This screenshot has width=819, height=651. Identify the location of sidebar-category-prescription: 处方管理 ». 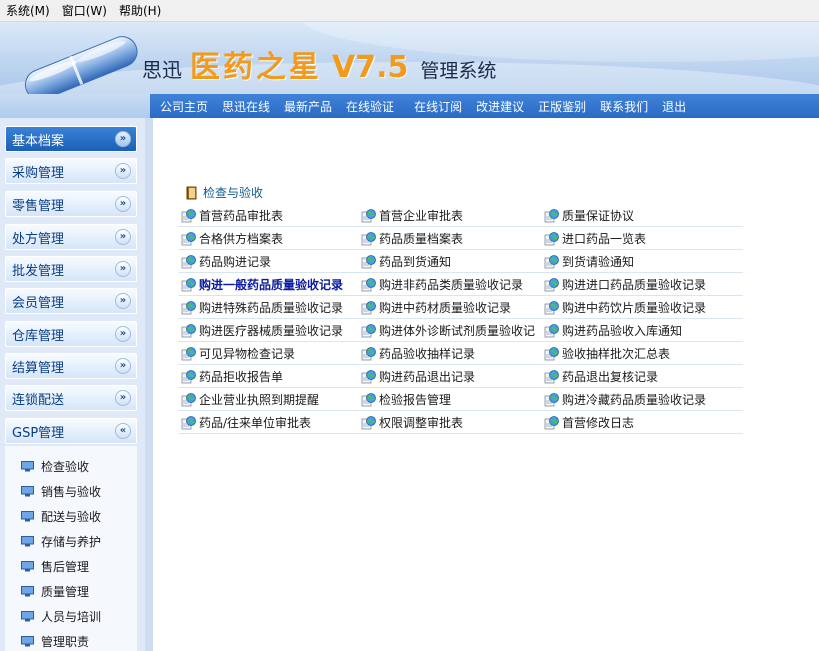
(71, 237).